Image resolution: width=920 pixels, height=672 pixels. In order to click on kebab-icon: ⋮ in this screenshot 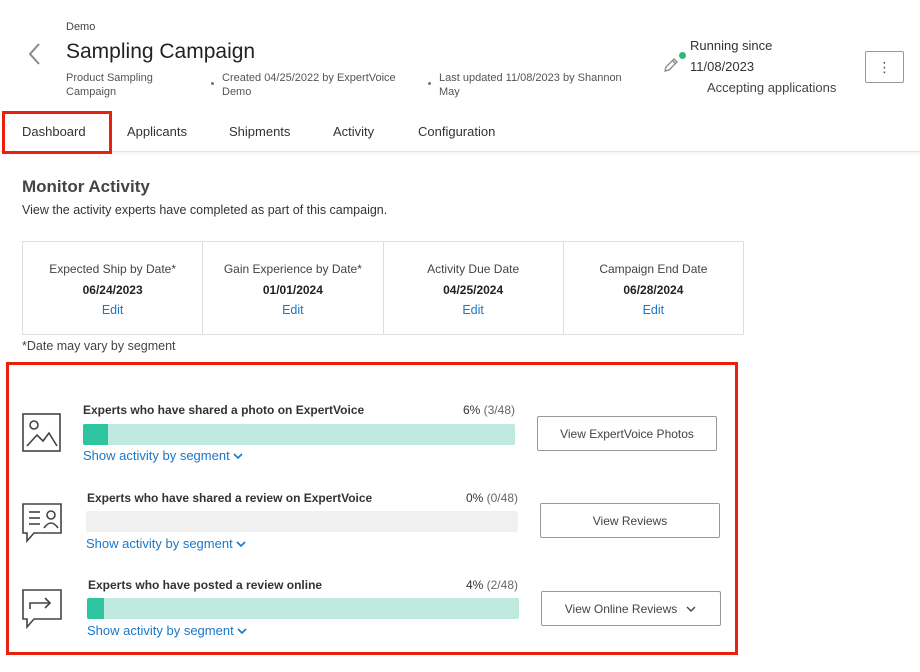, I will do `click(884, 66)`.